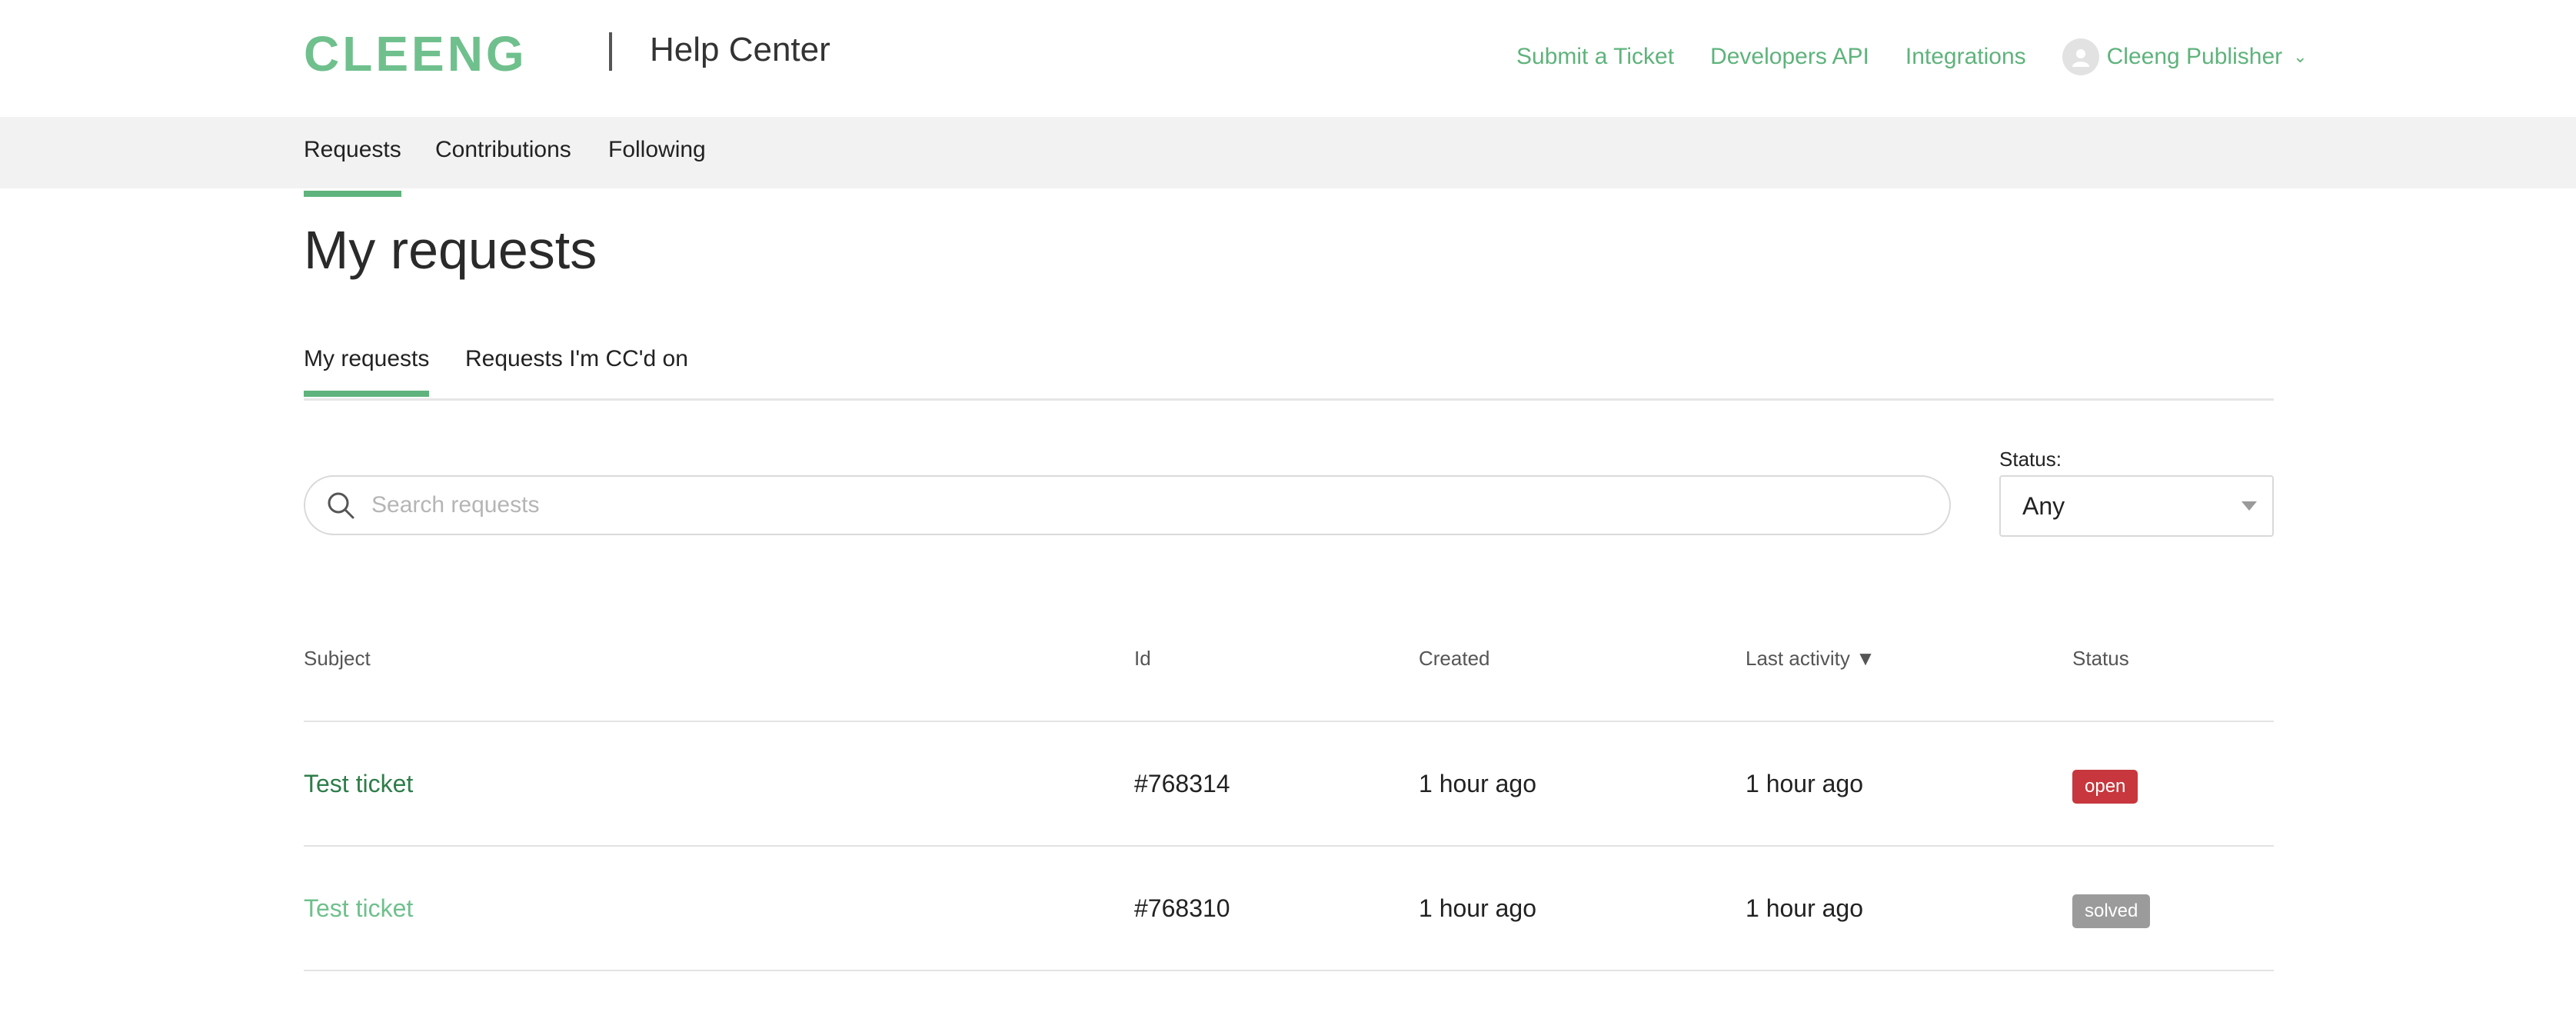 The image size is (2576, 1032). Describe the element at coordinates (740, 50) in the screenshot. I see `help-center-title: Help Center` at that location.